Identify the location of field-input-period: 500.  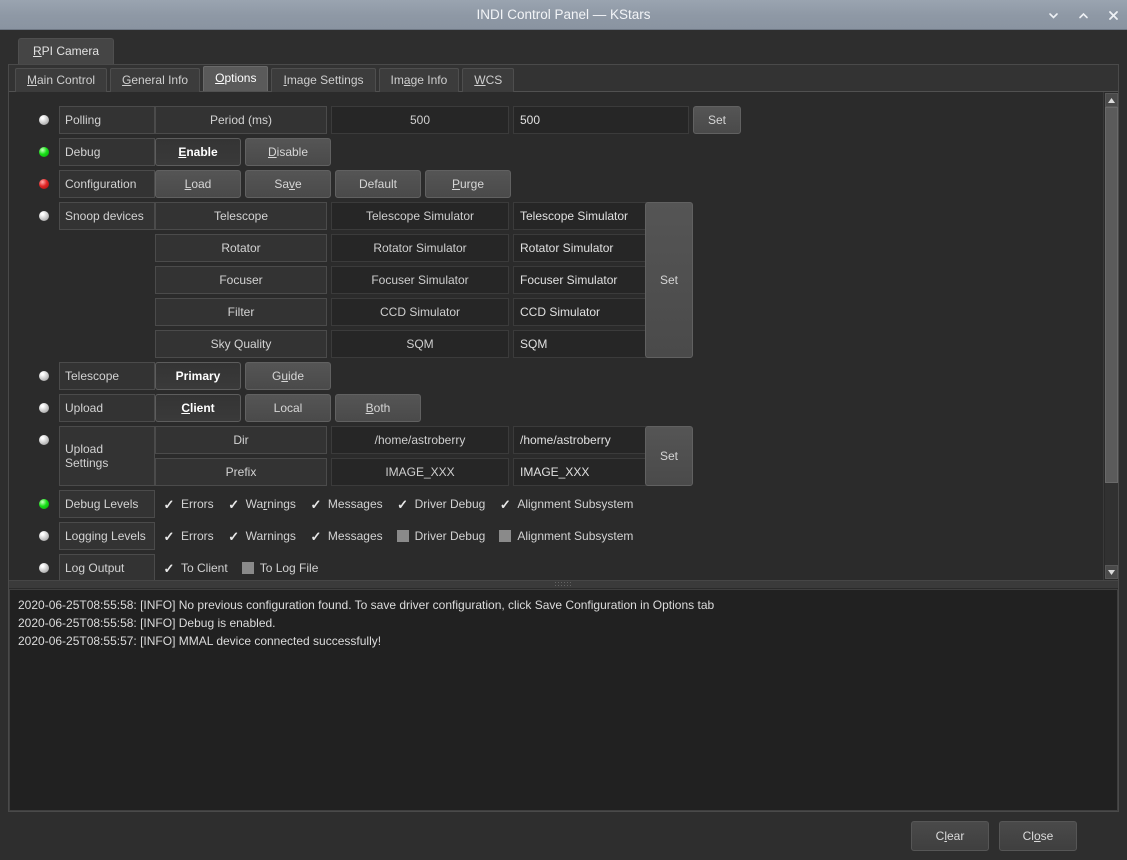
(601, 120).